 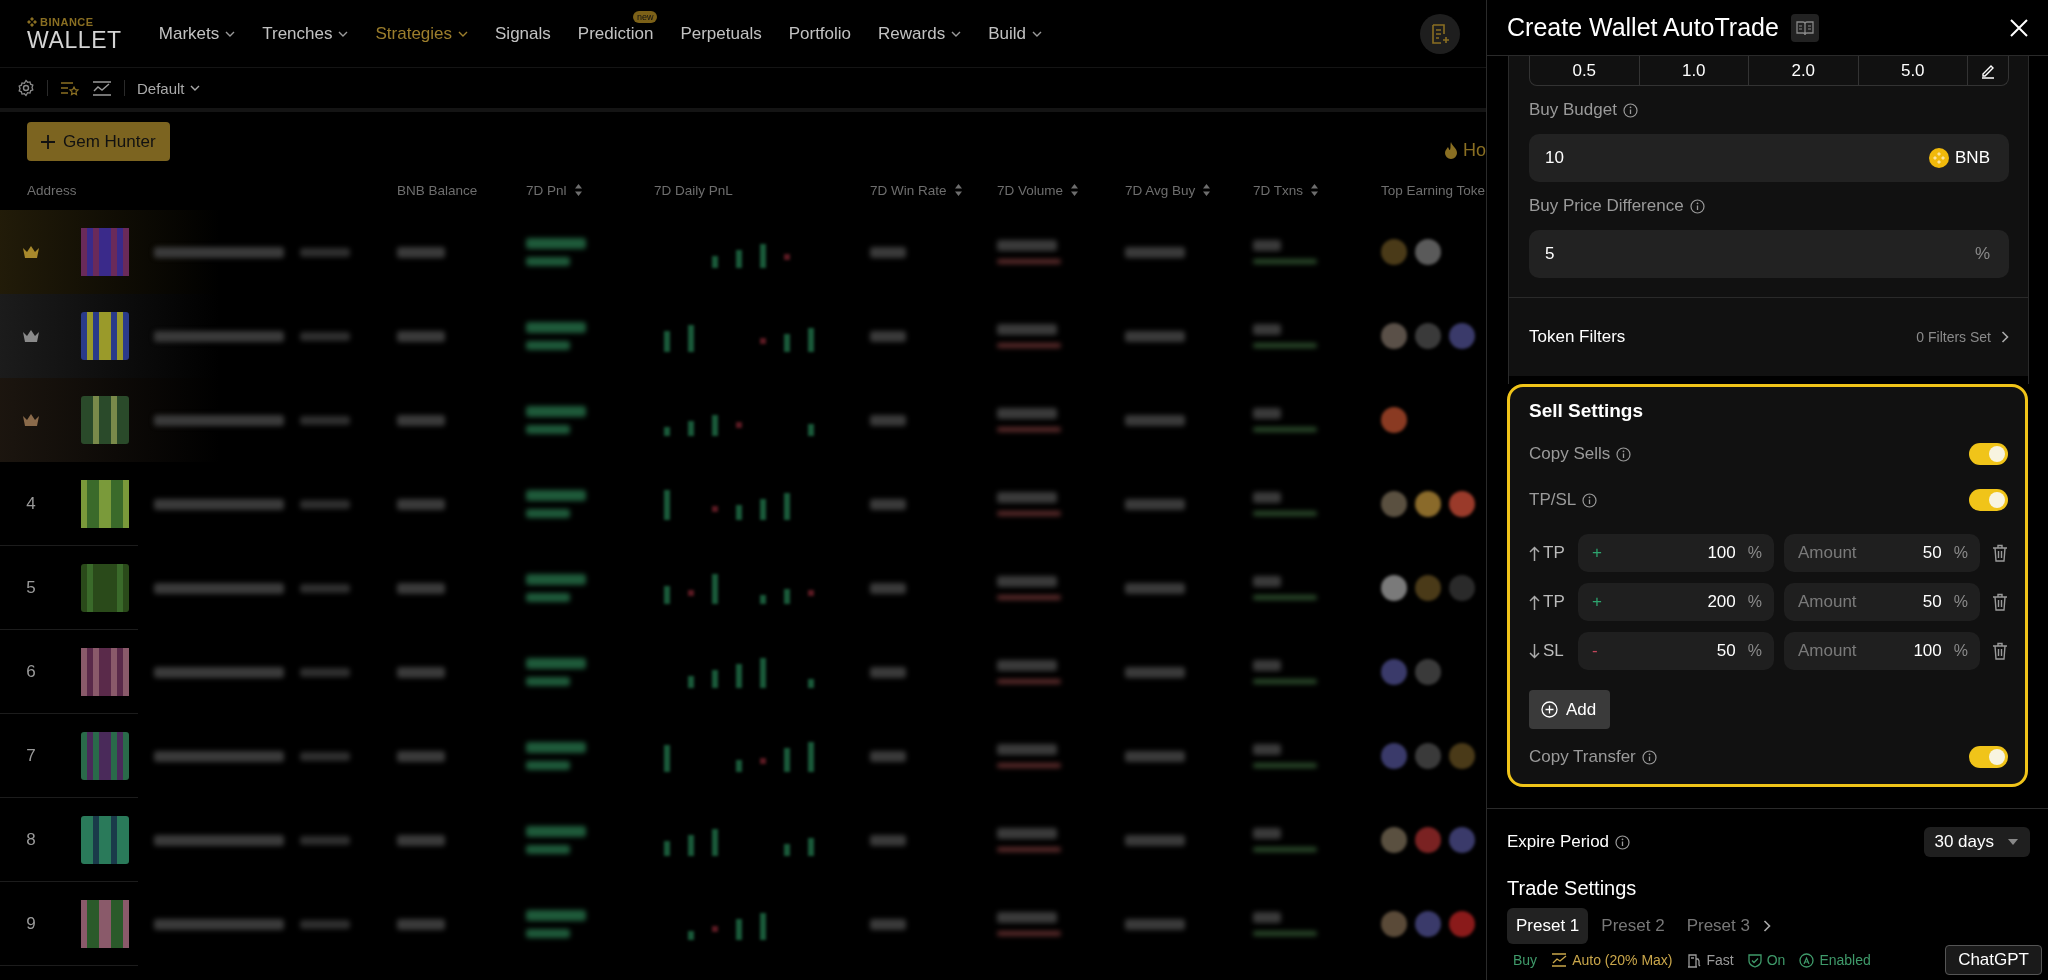 What do you see at coordinates (1570, 709) in the screenshot?
I see `add-button: Add` at bounding box center [1570, 709].